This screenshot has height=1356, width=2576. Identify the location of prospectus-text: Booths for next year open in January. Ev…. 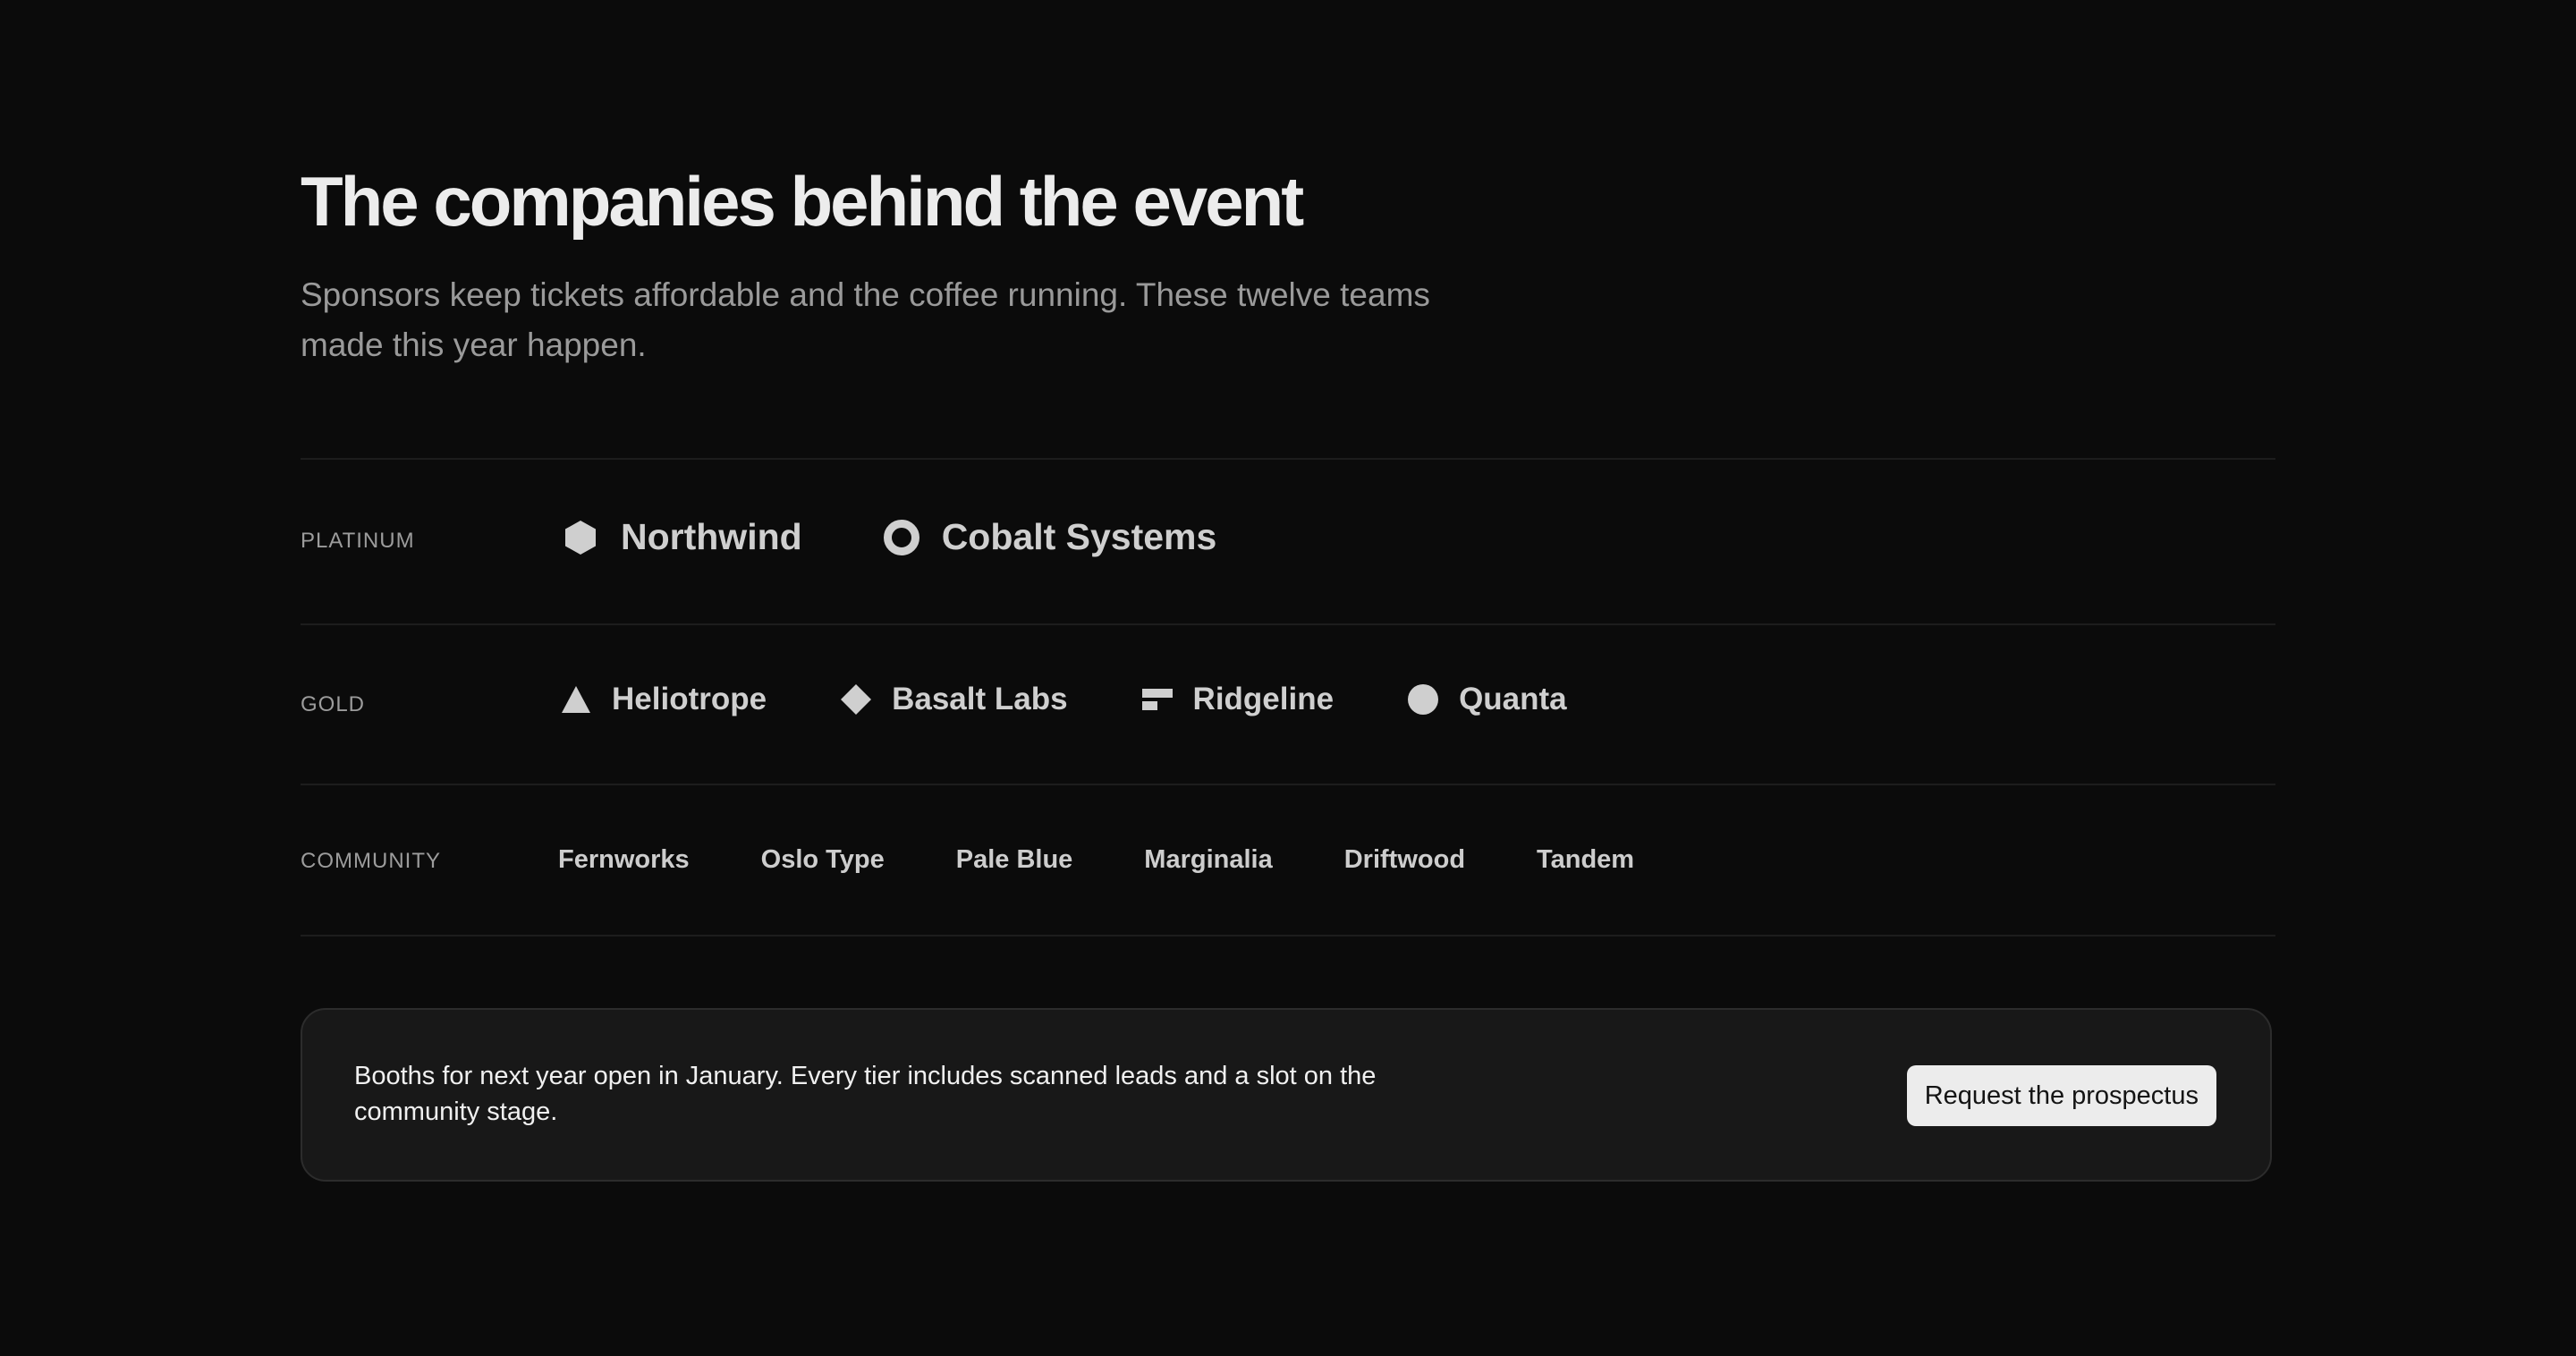
(865, 1094).